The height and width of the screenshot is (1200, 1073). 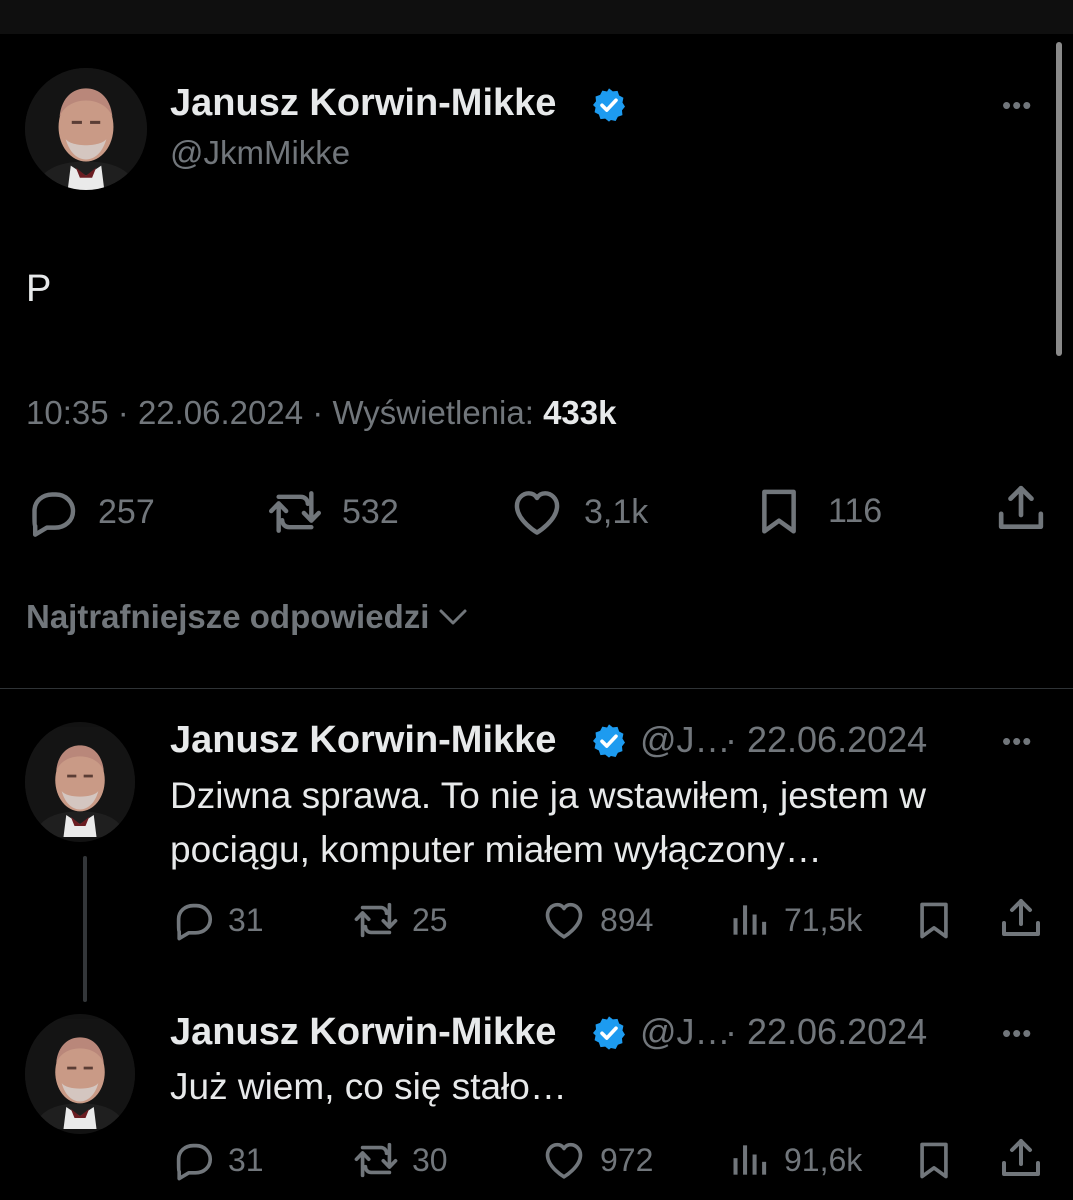 What do you see at coordinates (596, 1160) in the screenshot?
I see `like-button: 972` at bounding box center [596, 1160].